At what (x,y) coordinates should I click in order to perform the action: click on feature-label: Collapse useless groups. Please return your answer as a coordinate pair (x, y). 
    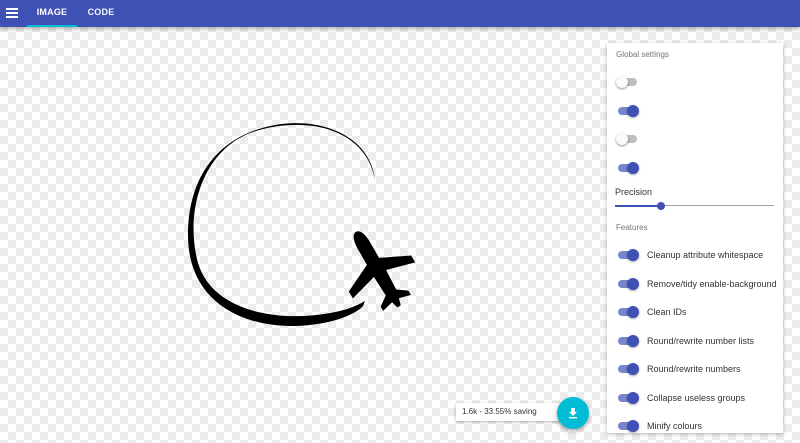
    Looking at the image, I should click on (696, 397).